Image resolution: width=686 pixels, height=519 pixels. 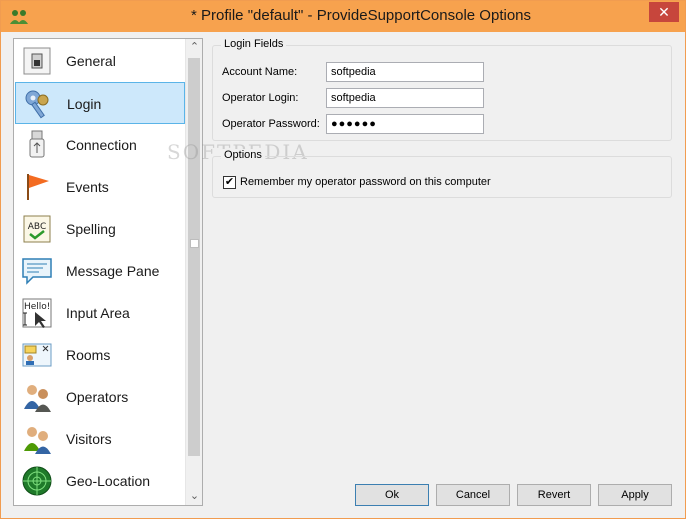 What do you see at coordinates (89, 439) in the screenshot?
I see `sidebar-item-label: Visitors` at bounding box center [89, 439].